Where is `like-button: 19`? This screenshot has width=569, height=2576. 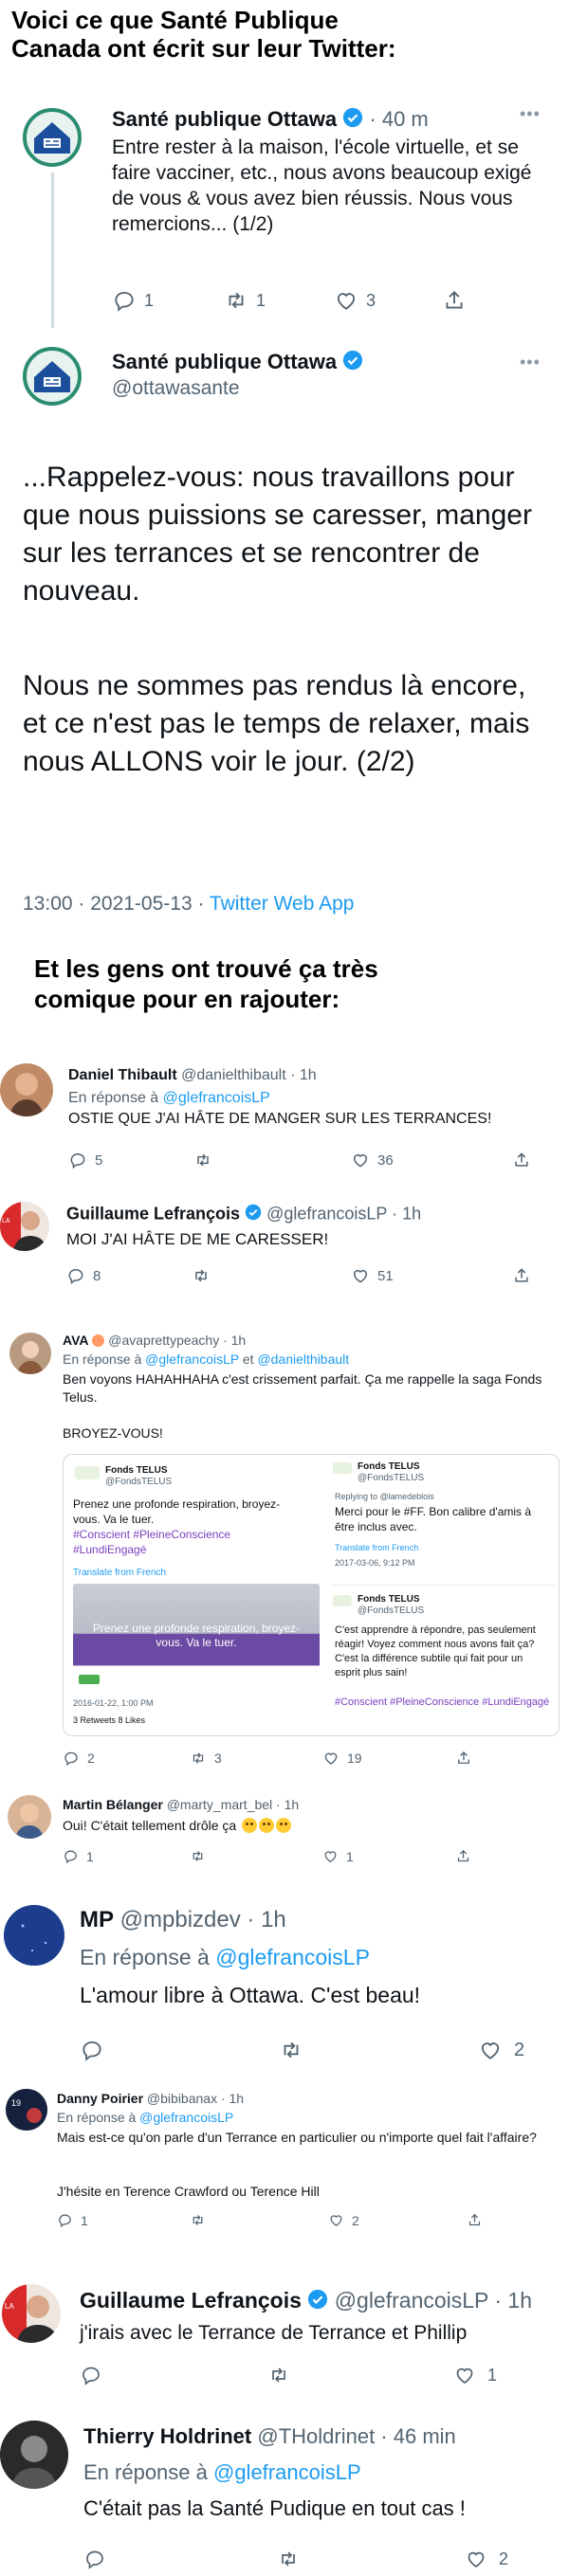
like-button: 19 is located at coordinates (388, 1758).